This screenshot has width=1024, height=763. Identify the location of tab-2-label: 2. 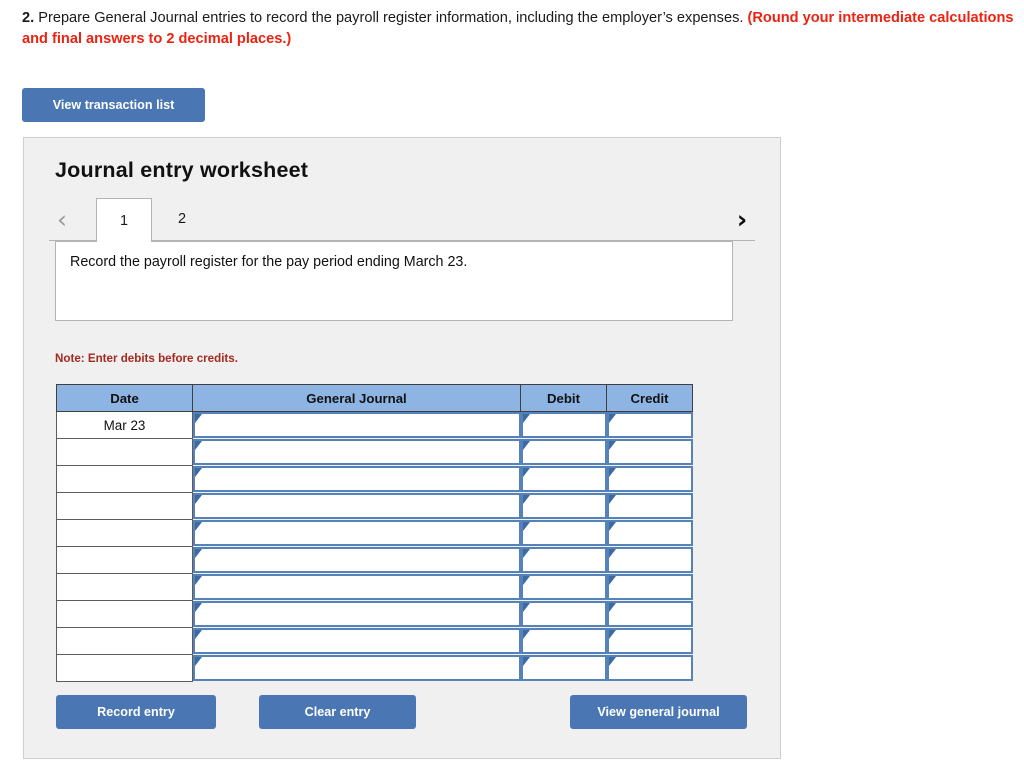
(182, 219).